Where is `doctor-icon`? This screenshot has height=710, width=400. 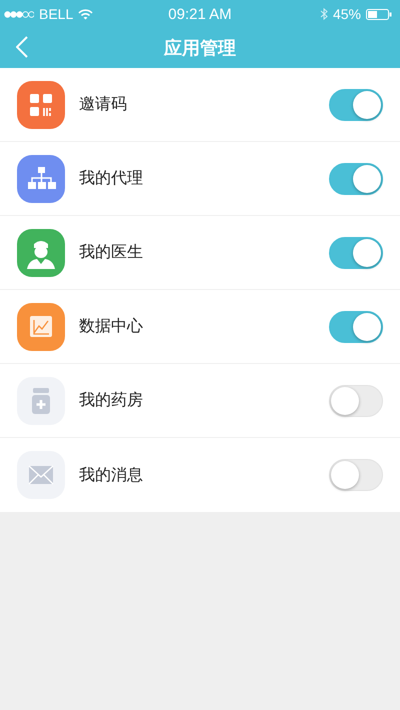 doctor-icon is located at coordinates (41, 252).